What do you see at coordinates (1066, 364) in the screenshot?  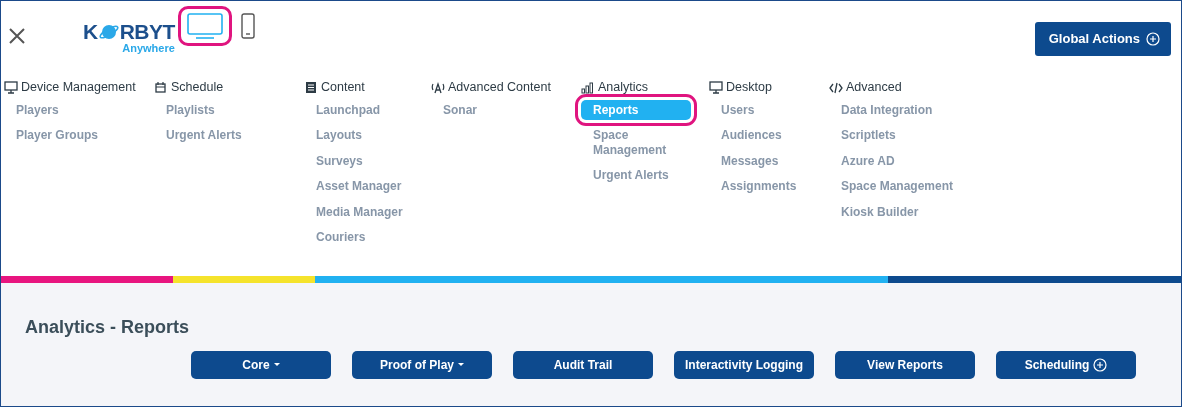 I see `toolbar-button: Scheduling` at bounding box center [1066, 364].